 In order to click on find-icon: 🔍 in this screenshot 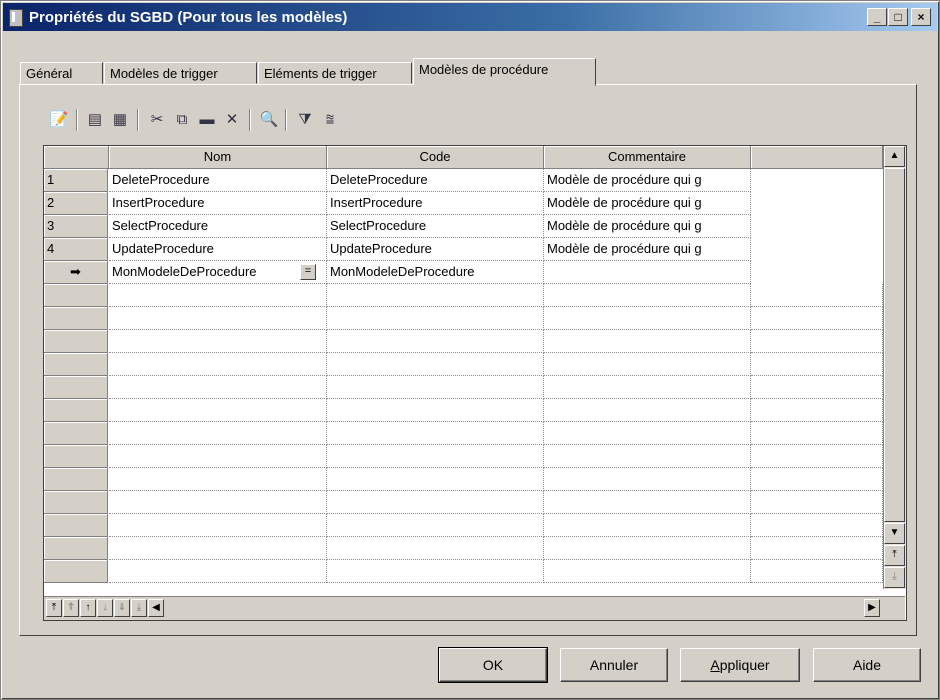, I will do `click(269, 119)`.